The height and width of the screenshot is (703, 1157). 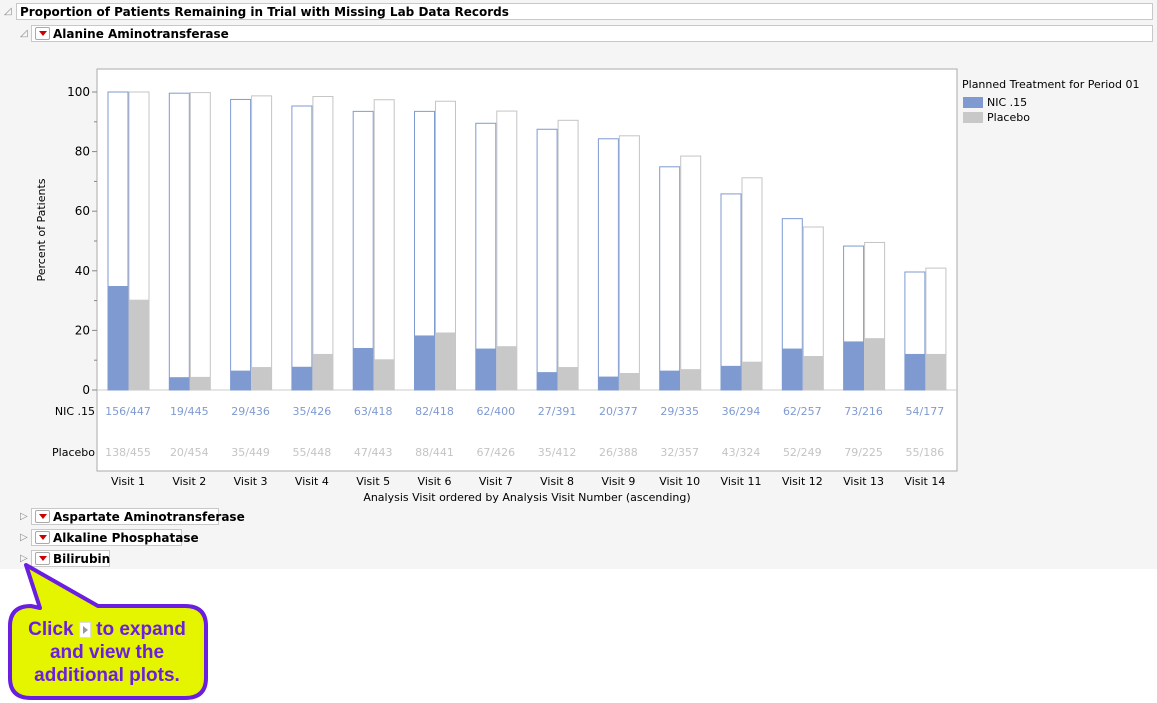 I want to click on count-label: 36/294, so click(x=741, y=411).